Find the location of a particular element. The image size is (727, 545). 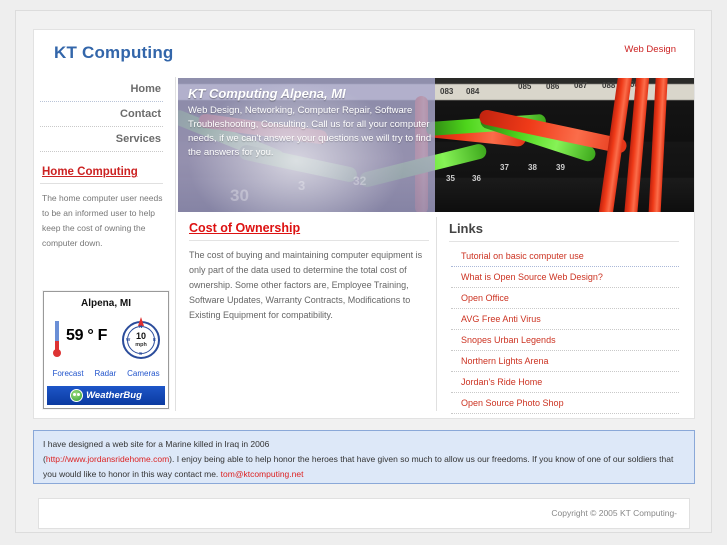

port-label: 087 is located at coordinates (581, 85).